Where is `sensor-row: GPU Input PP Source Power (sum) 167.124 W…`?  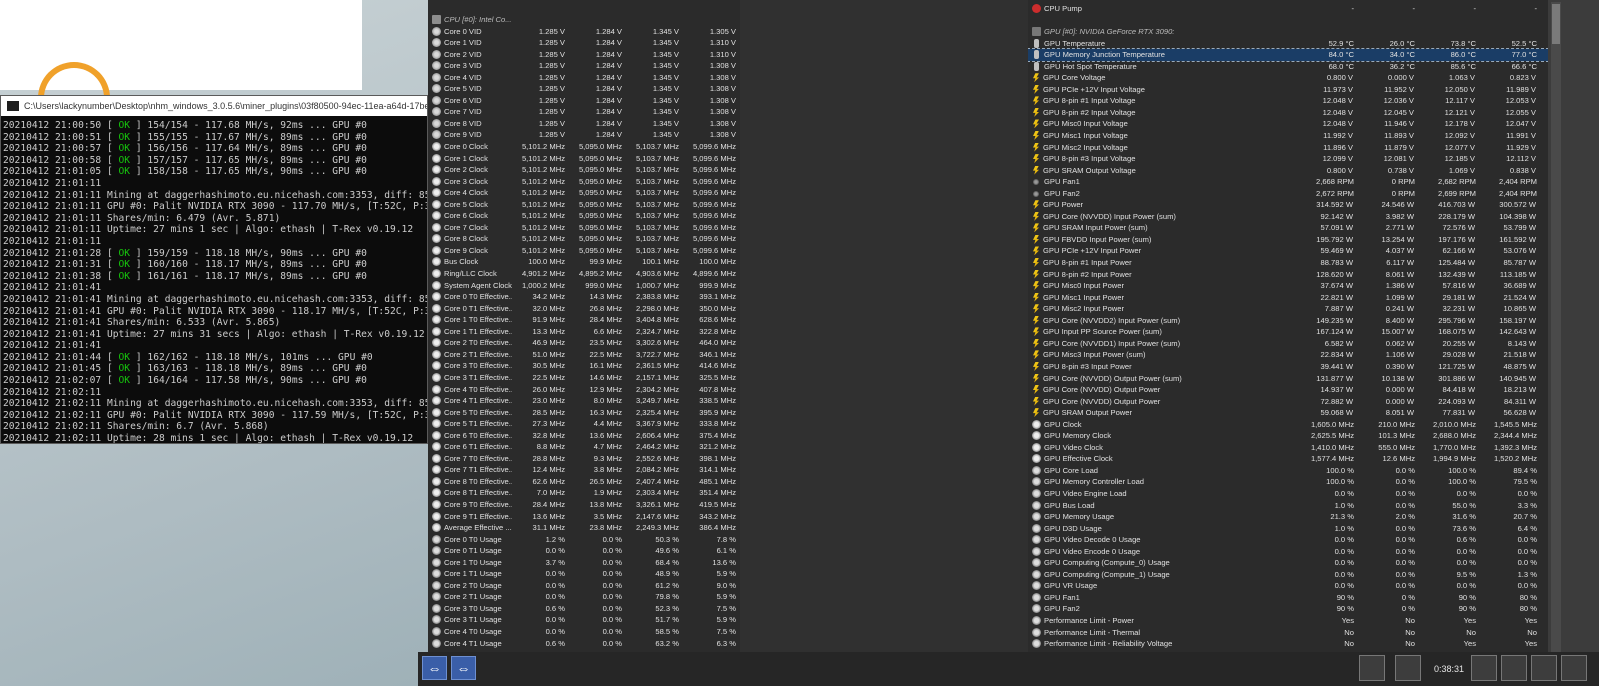 sensor-row: GPU Input PP Source Power (sum) 167.124 W… is located at coordinates (1288, 332).